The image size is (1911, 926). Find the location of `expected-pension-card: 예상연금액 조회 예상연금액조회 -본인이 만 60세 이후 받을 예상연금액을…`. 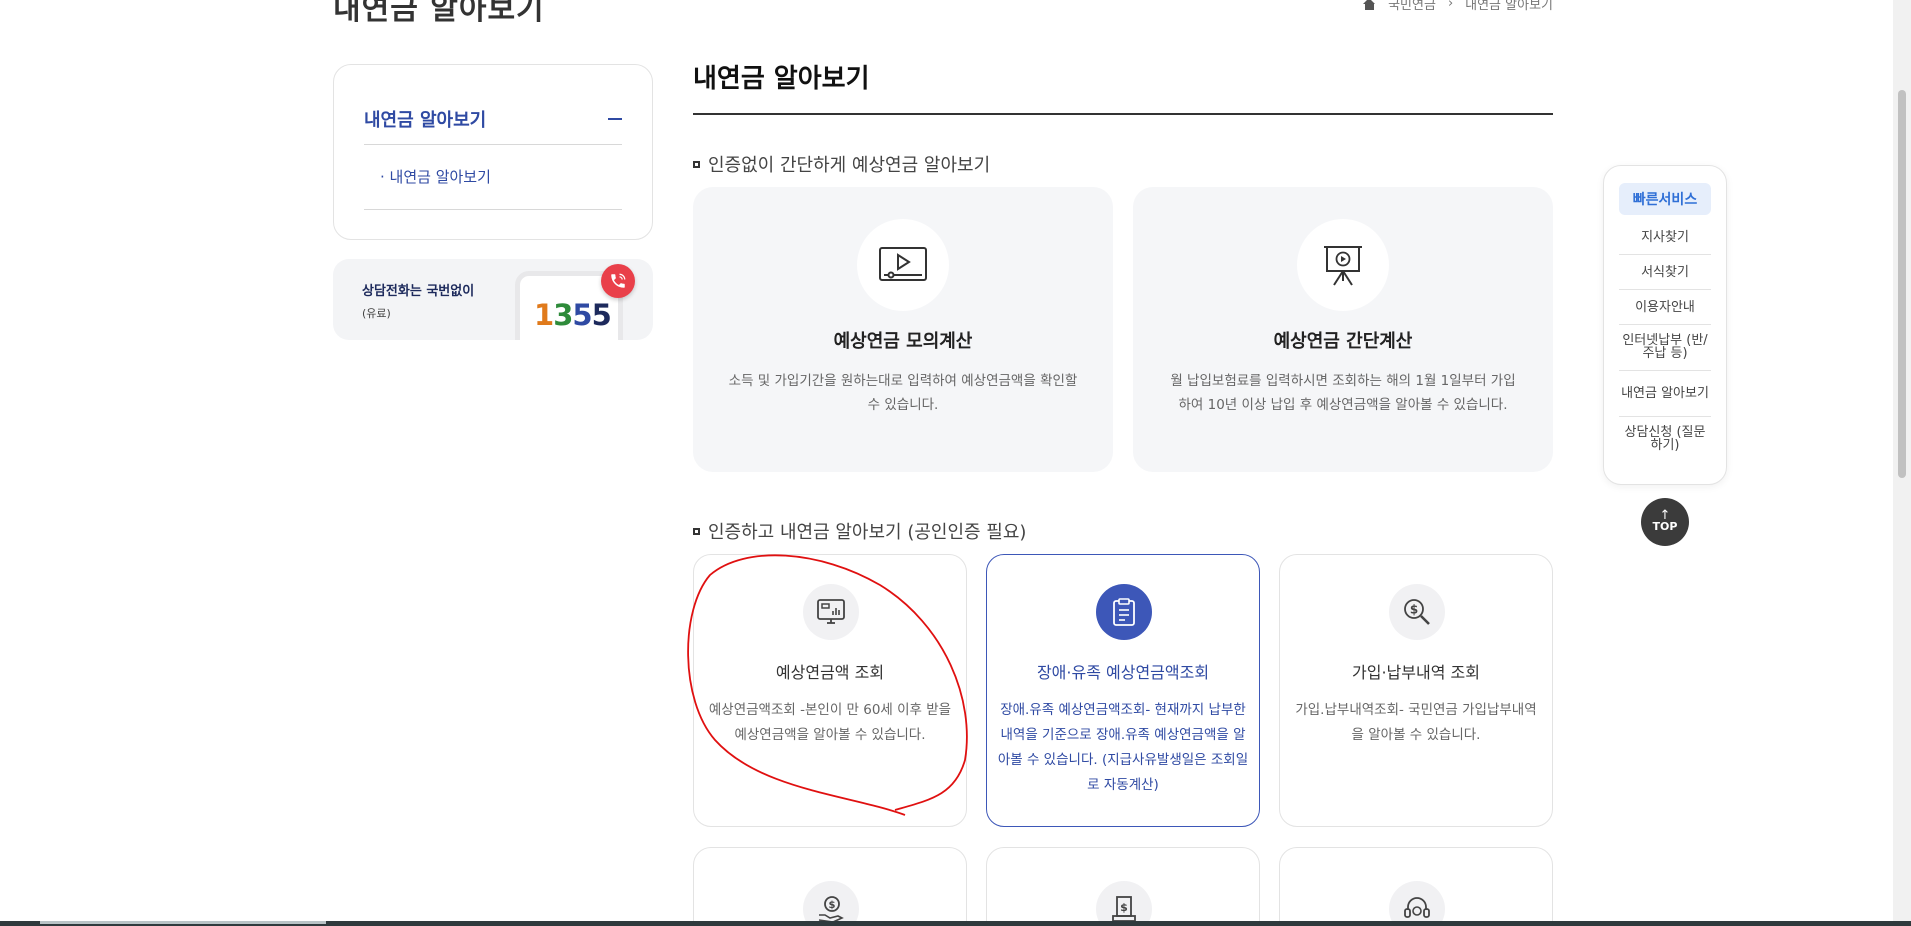

expected-pension-card: 예상연금액 조회 예상연금액조회 -본인이 만 60세 이후 받을 예상연금액을… is located at coordinates (830, 690).